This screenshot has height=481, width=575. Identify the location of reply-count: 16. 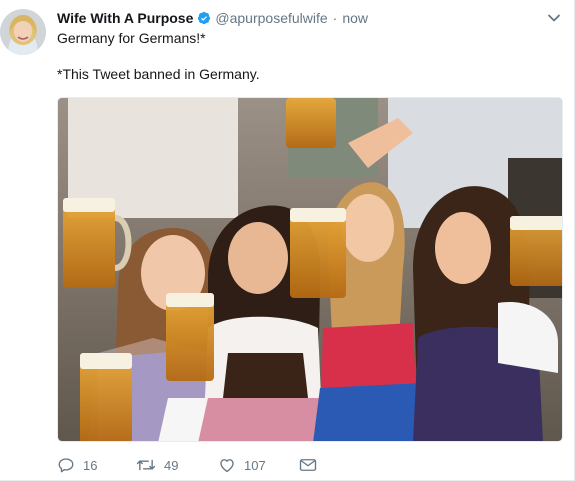
(90, 465).